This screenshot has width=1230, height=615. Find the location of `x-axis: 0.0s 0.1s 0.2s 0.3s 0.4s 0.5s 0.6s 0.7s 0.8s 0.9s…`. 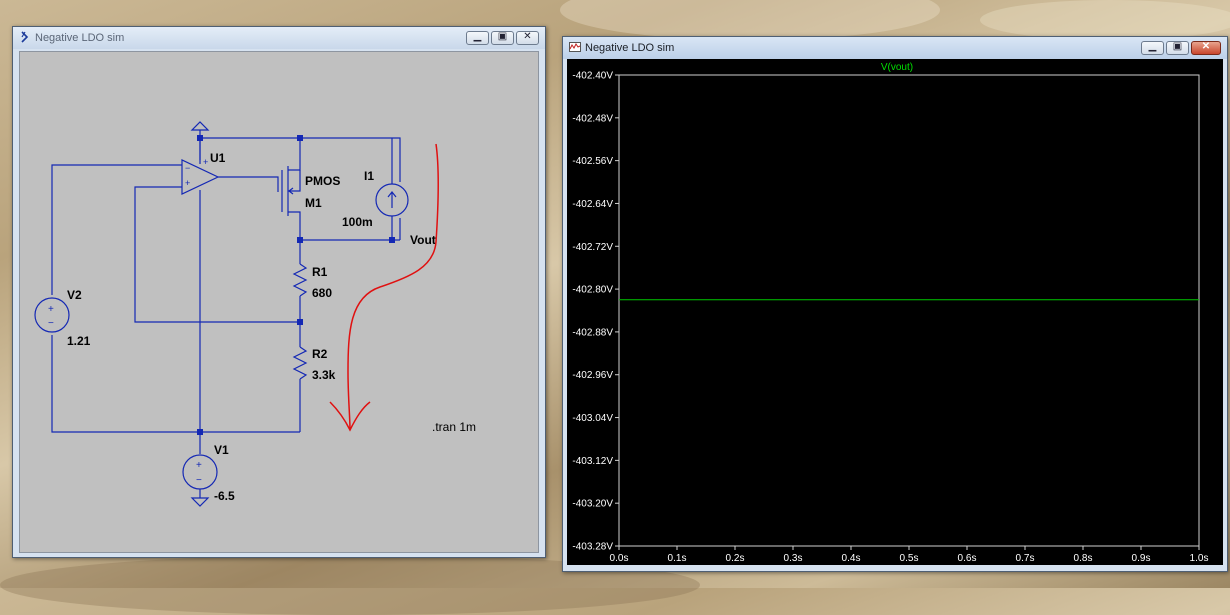

x-axis: 0.0s 0.1s 0.2s 0.3s 0.4s 0.5s 0.6s 0.7s 0.8s 0.9s… is located at coordinates (909, 555).